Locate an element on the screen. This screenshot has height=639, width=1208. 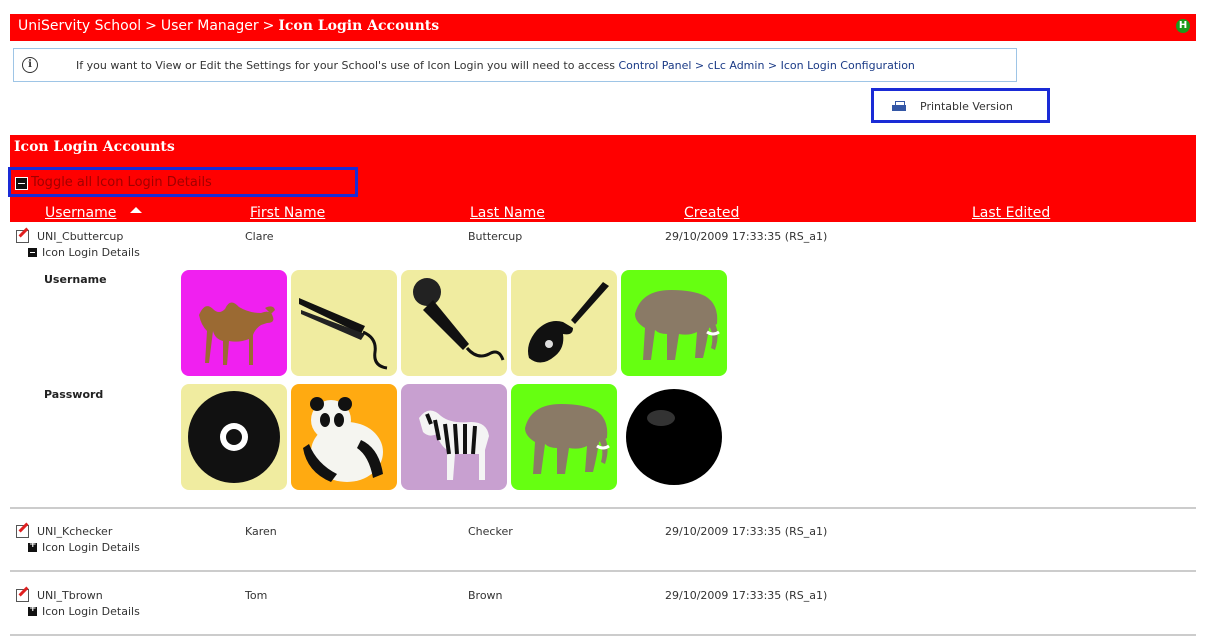
first-name-cell: Tom is located at coordinates (256, 595).